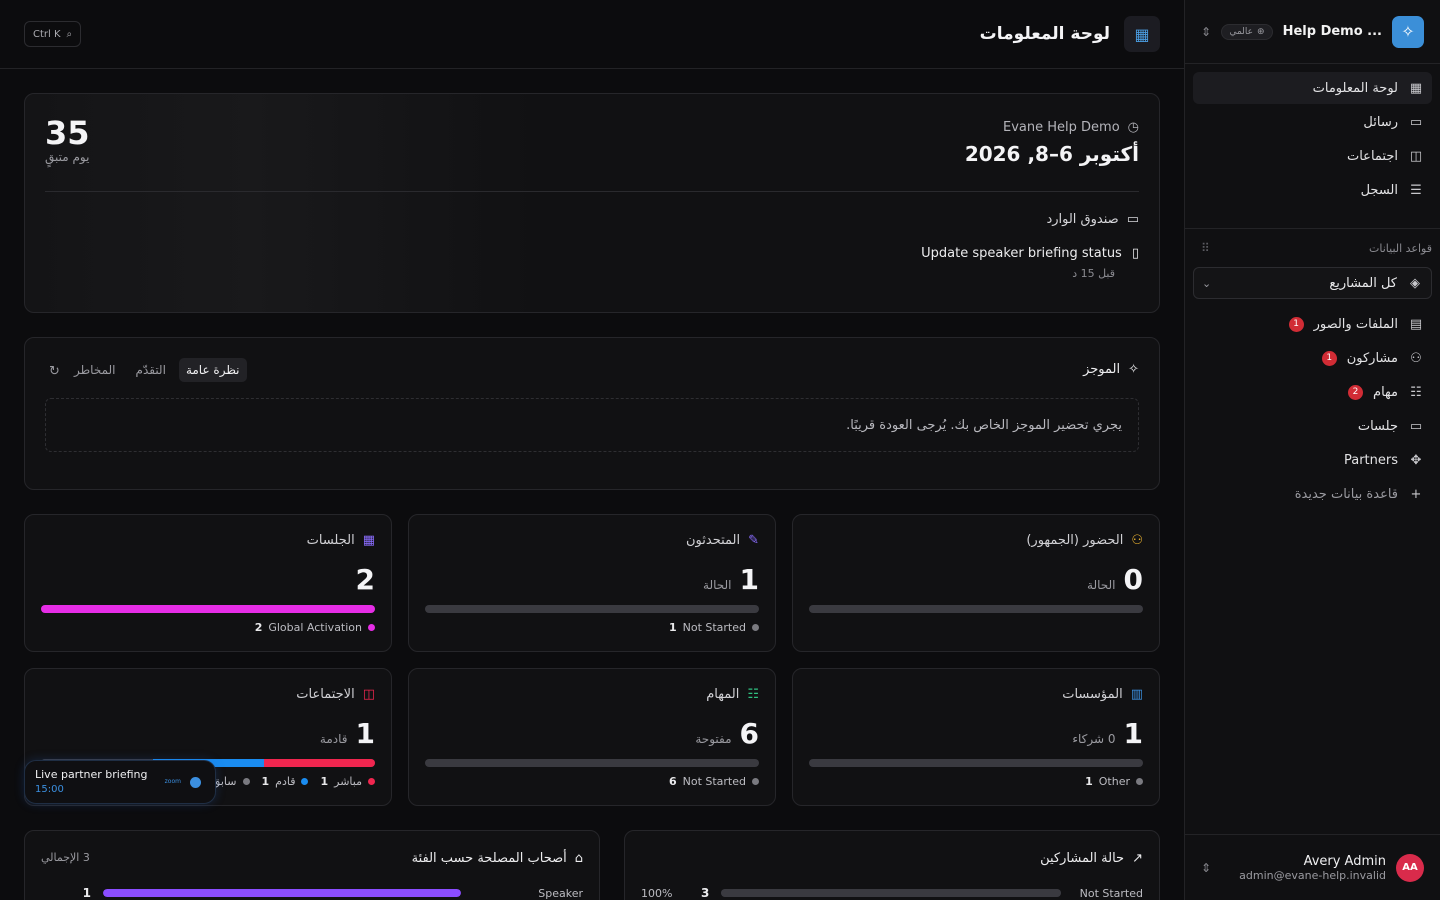 This screenshot has height=900, width=1440. Describe the element at coordinates (1133, 127) in the screenshot. I see `calendar-clock-icon: ◷` at that location.